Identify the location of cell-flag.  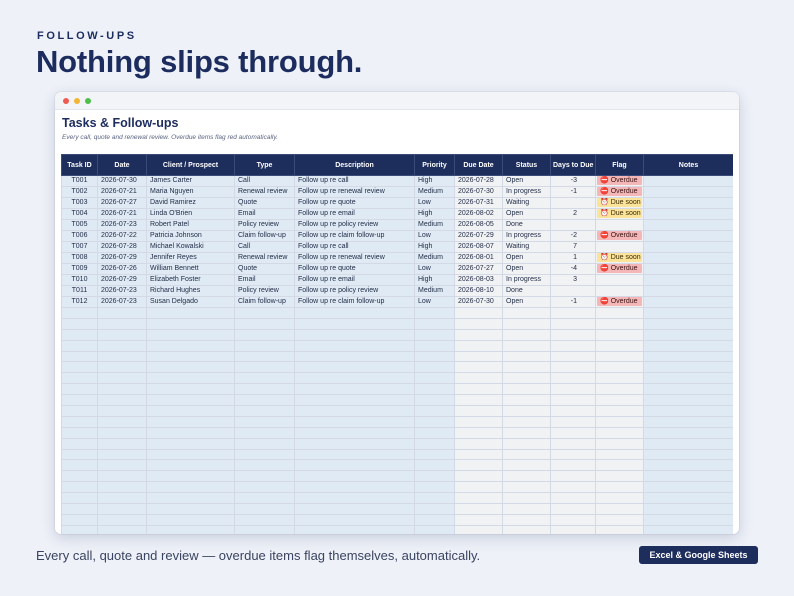
(619, 291).